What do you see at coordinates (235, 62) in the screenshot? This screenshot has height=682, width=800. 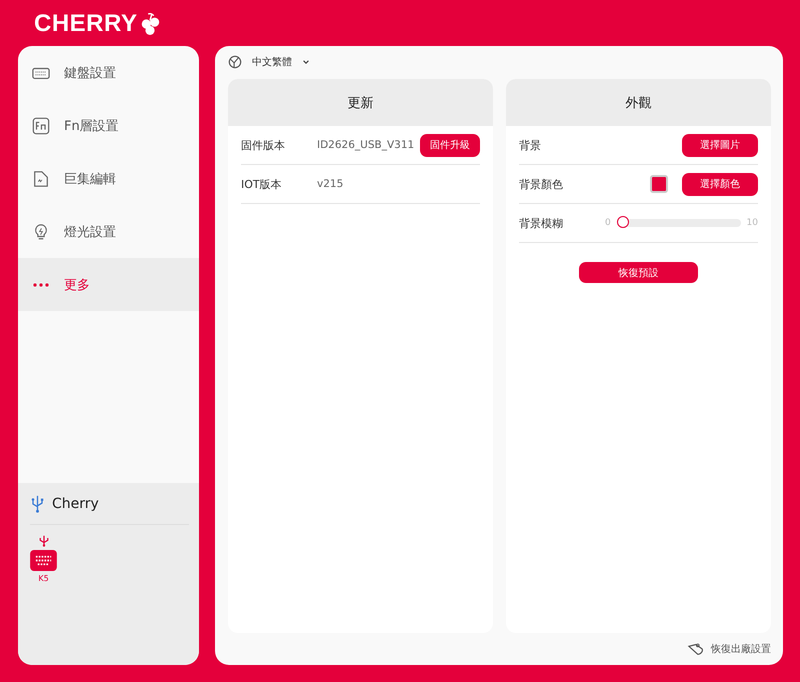 I see `globe-icon` at bounding box center [235, 62].